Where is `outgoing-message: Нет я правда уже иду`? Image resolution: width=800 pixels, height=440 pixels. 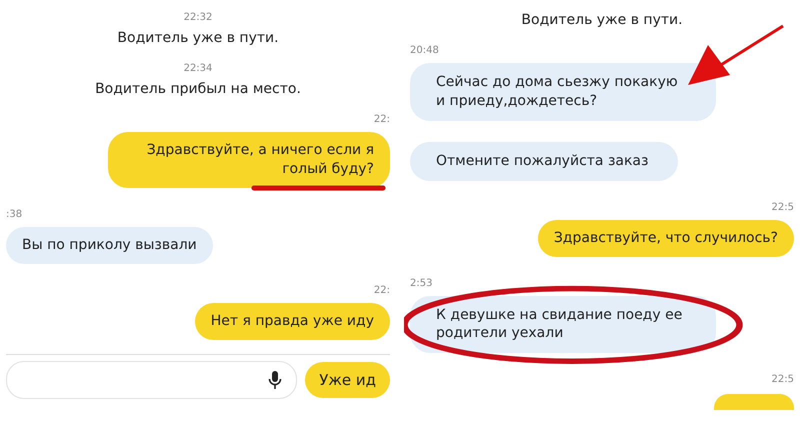 outgoing-message: Нет я правда уже иду is located at coordinates (292, 321).